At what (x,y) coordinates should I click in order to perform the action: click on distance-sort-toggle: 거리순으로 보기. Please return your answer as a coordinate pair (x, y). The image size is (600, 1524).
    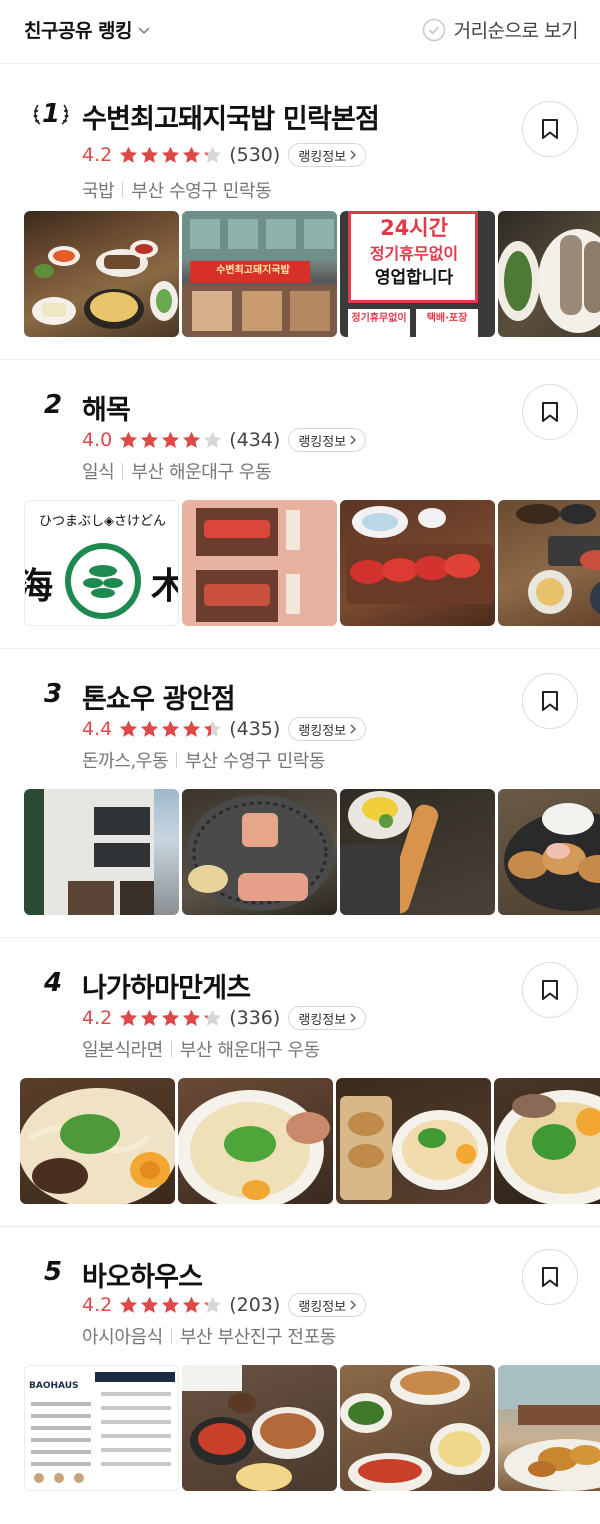
    Looking at the image, I should click on (500, 29).